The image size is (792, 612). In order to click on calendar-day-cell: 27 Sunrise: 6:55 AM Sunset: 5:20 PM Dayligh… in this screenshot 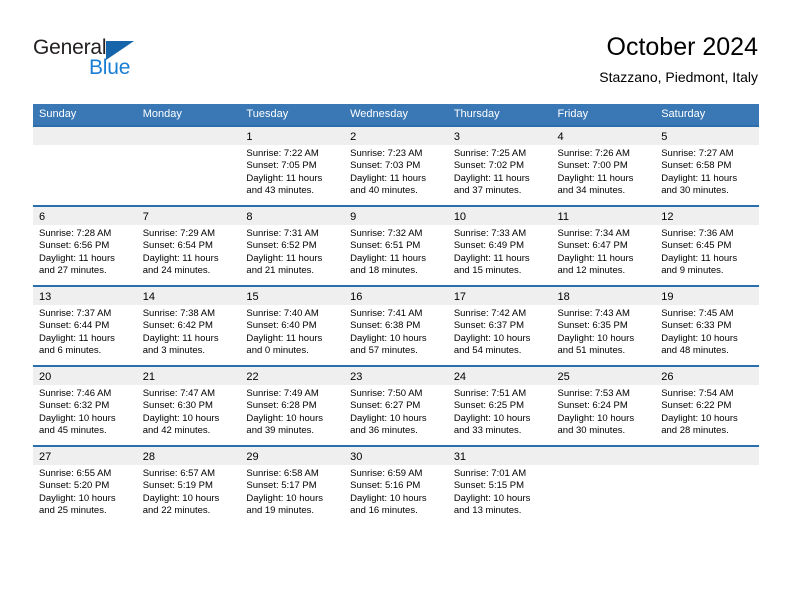, I will do `click(85, 485)`.